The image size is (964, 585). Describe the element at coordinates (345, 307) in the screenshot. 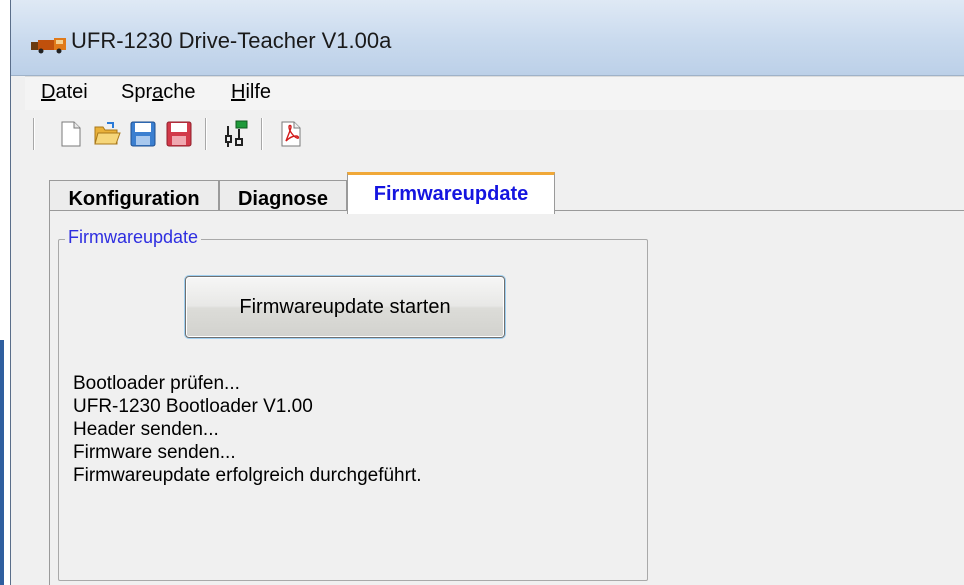

I see `start-firmwareupdate-button: Firmwareupdate starten` at that location.